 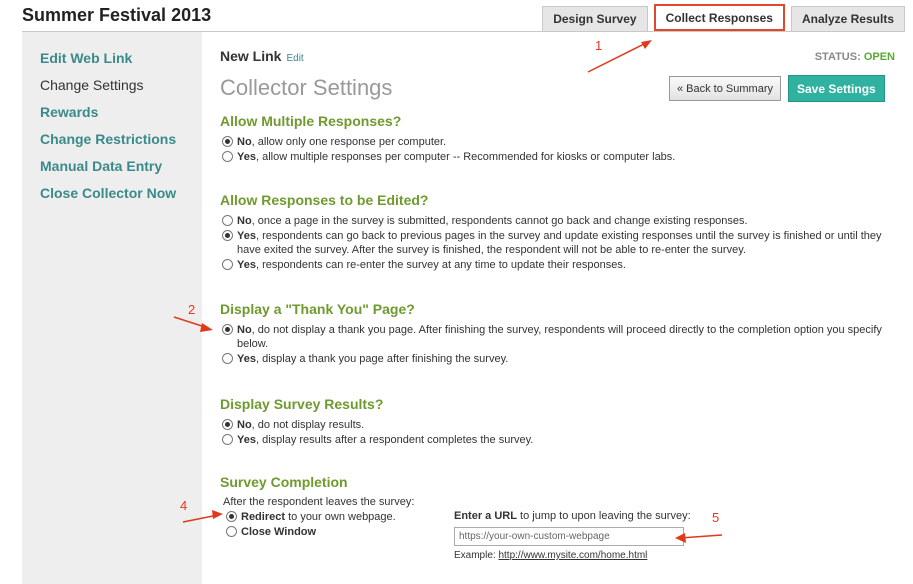 What do you see at coordinates (112, 115) in the screenshot?
I see `sidebar-item-rewards: Rewards` at bounding box center [112, 115].